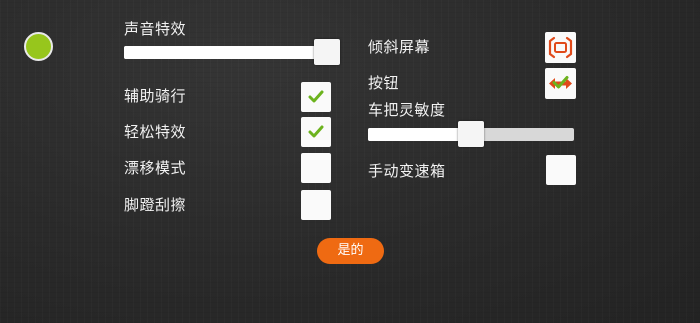 Image resolution: width=700 pixels, height=323 pixels. I want to click on manual-gearbox-label: 手动变速箱, so click(407, 171).